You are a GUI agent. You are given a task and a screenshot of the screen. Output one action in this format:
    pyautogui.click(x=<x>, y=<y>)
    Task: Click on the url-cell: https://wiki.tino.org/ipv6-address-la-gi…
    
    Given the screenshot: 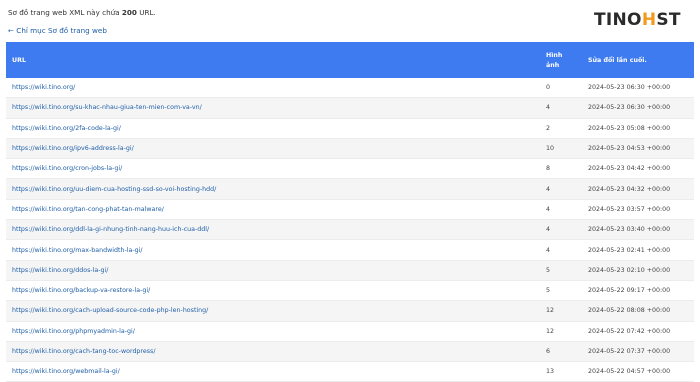 What is the action you would take?
    pyautogui.click(x=273, y=149)
    